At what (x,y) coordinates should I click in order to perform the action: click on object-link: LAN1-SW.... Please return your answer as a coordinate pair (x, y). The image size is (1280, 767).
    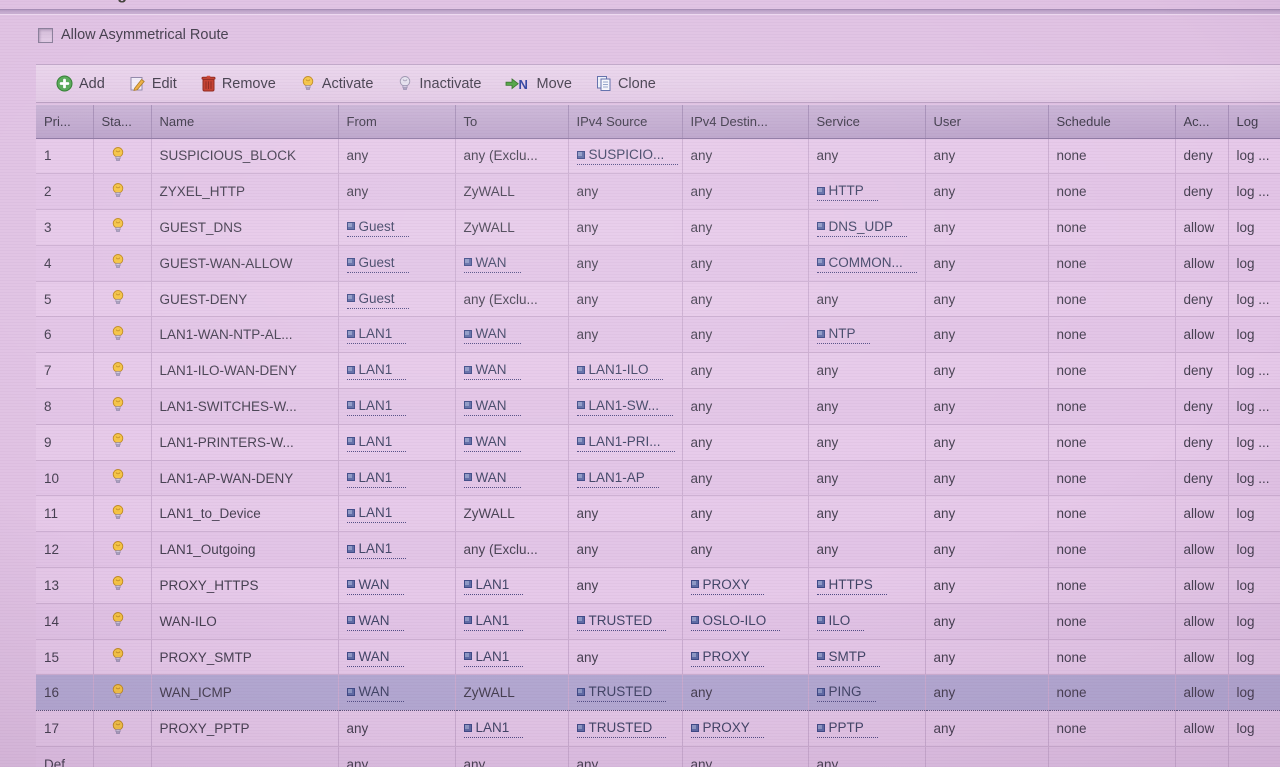
    Looking at the image, I should click on (625, 406).